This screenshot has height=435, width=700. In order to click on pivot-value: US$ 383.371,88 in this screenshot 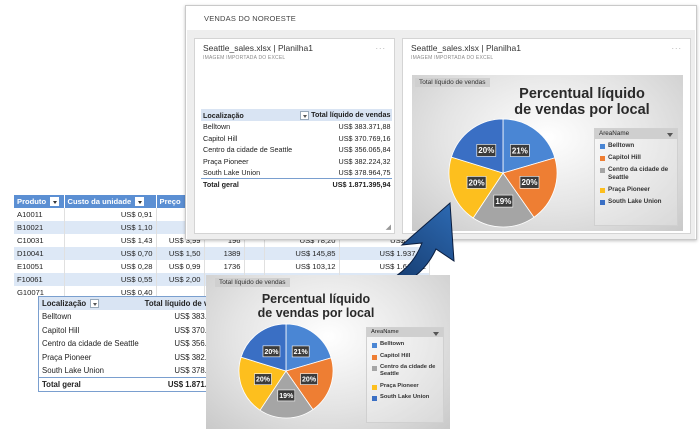, I will do `click(364, 127)`.